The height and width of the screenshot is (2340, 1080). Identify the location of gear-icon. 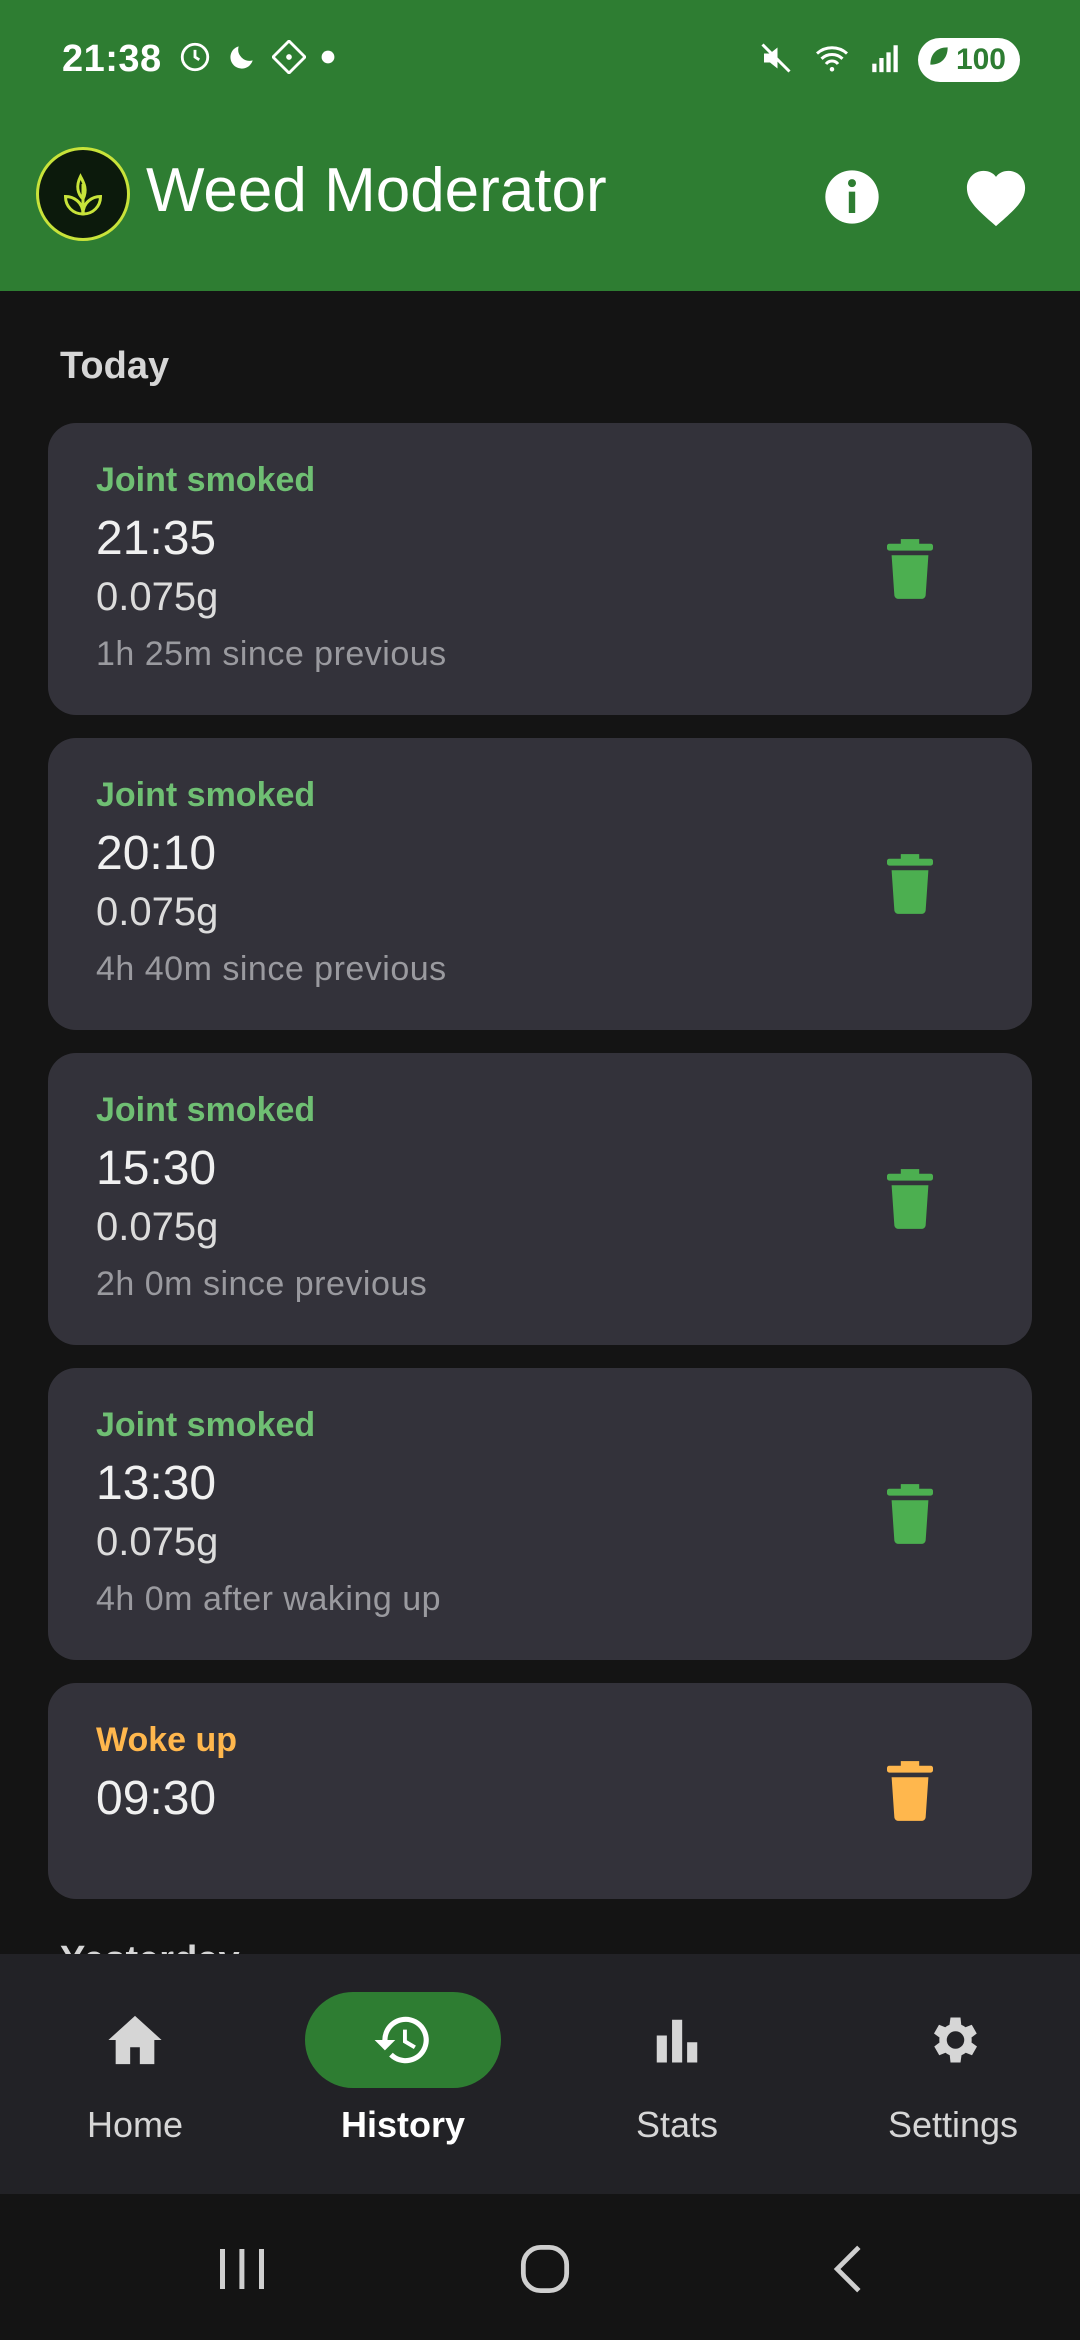
(955, 2040).